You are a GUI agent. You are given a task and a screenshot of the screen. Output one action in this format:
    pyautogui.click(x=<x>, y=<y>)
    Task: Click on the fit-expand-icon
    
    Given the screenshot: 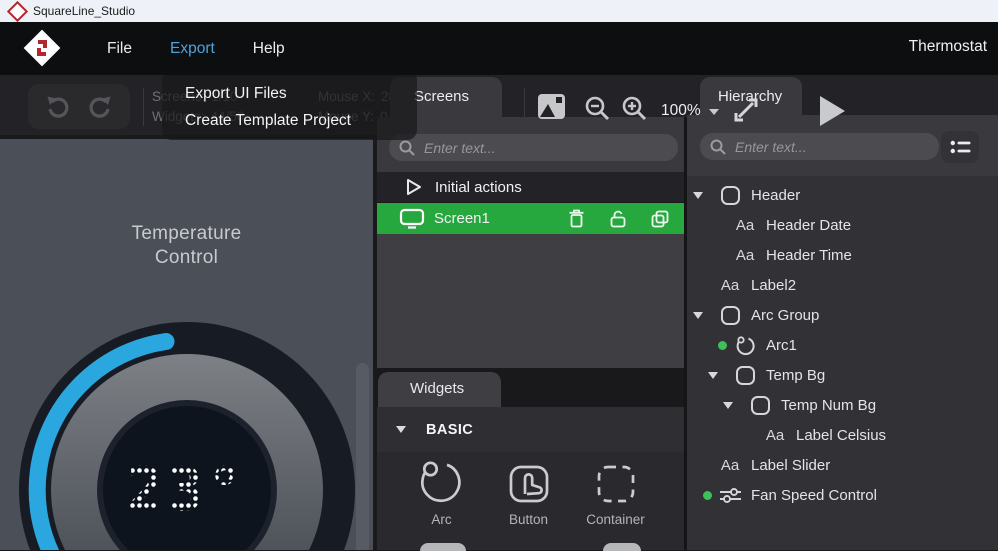 What is the action you would take?
    pyautogui.click(x=746, y=110)
    